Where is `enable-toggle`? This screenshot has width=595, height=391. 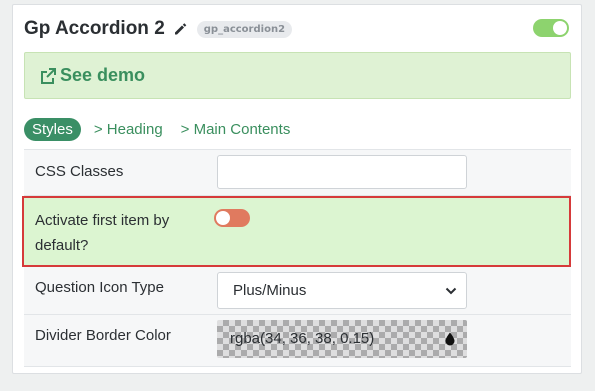
enable-toggle is located at coordinates (551, 28).